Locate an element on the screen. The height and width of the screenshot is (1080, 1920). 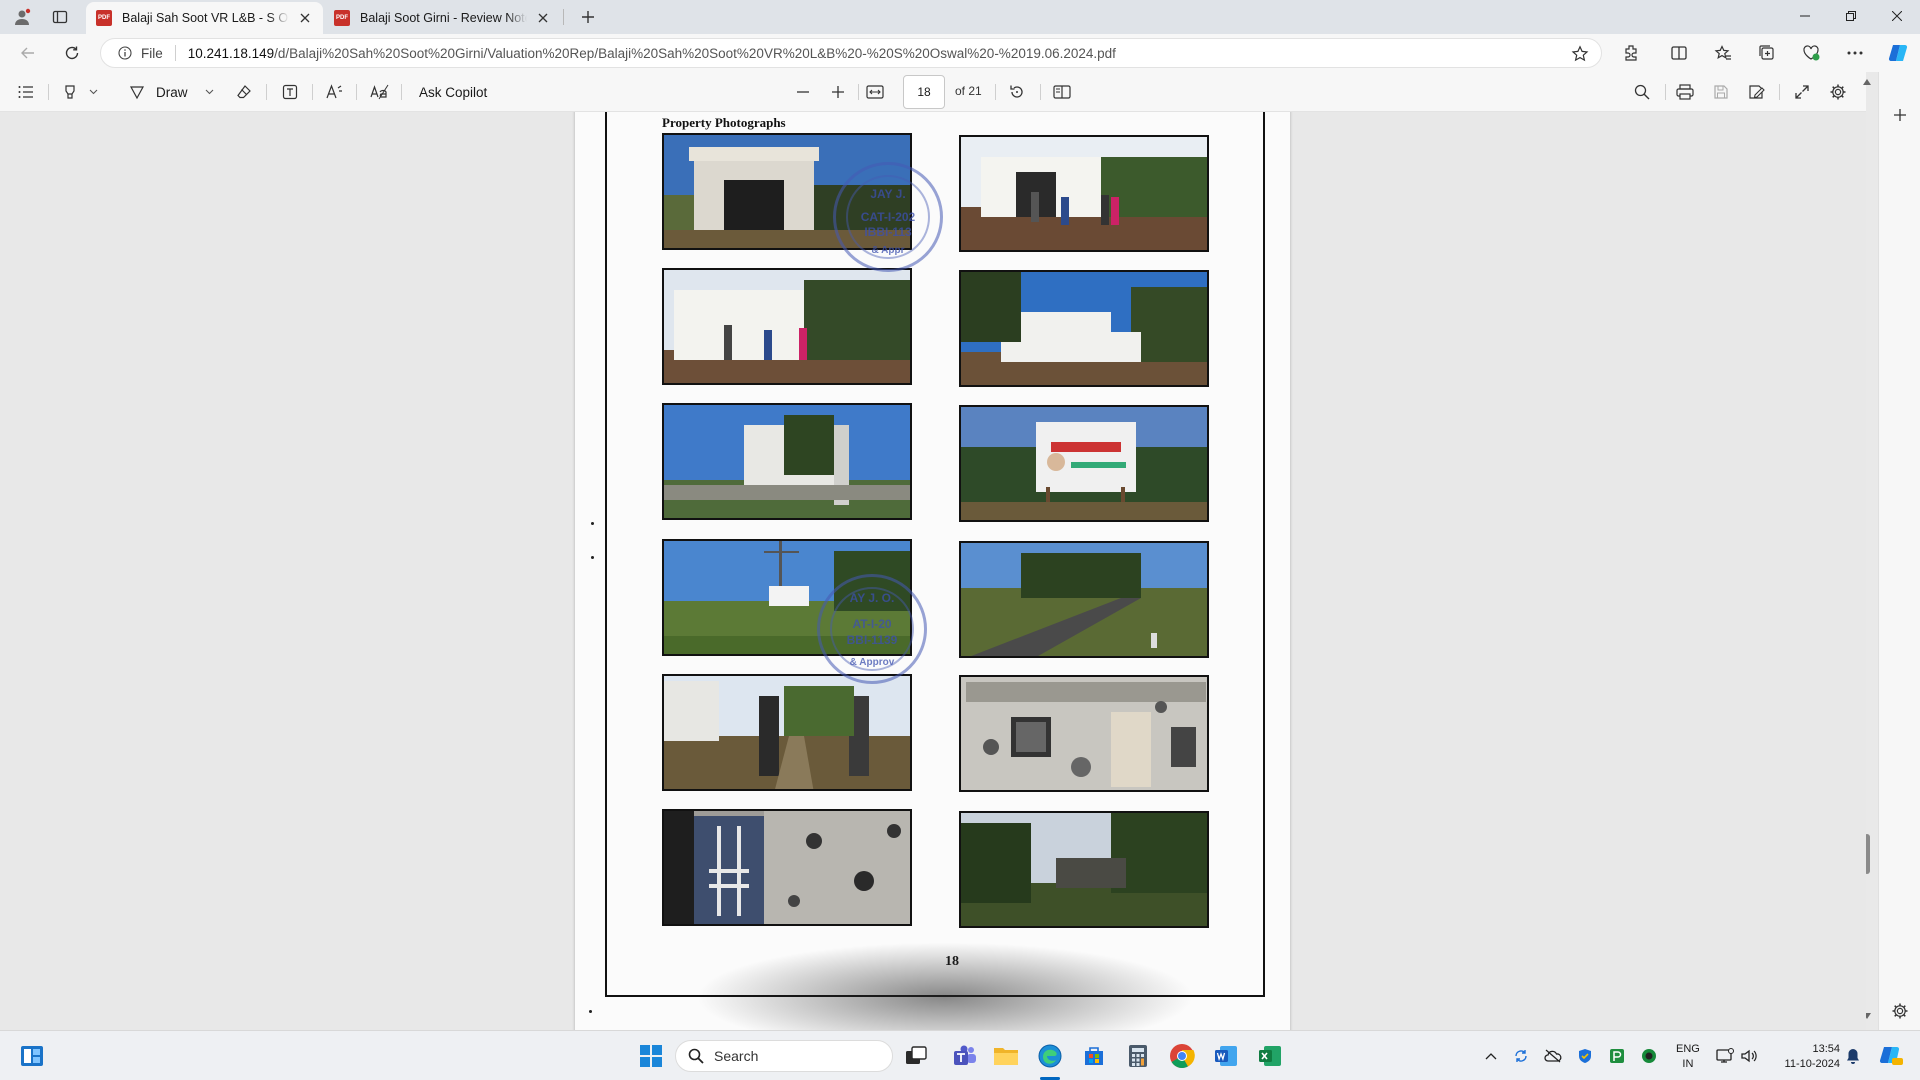
network-icon is located at coordinates (1725, 1056).